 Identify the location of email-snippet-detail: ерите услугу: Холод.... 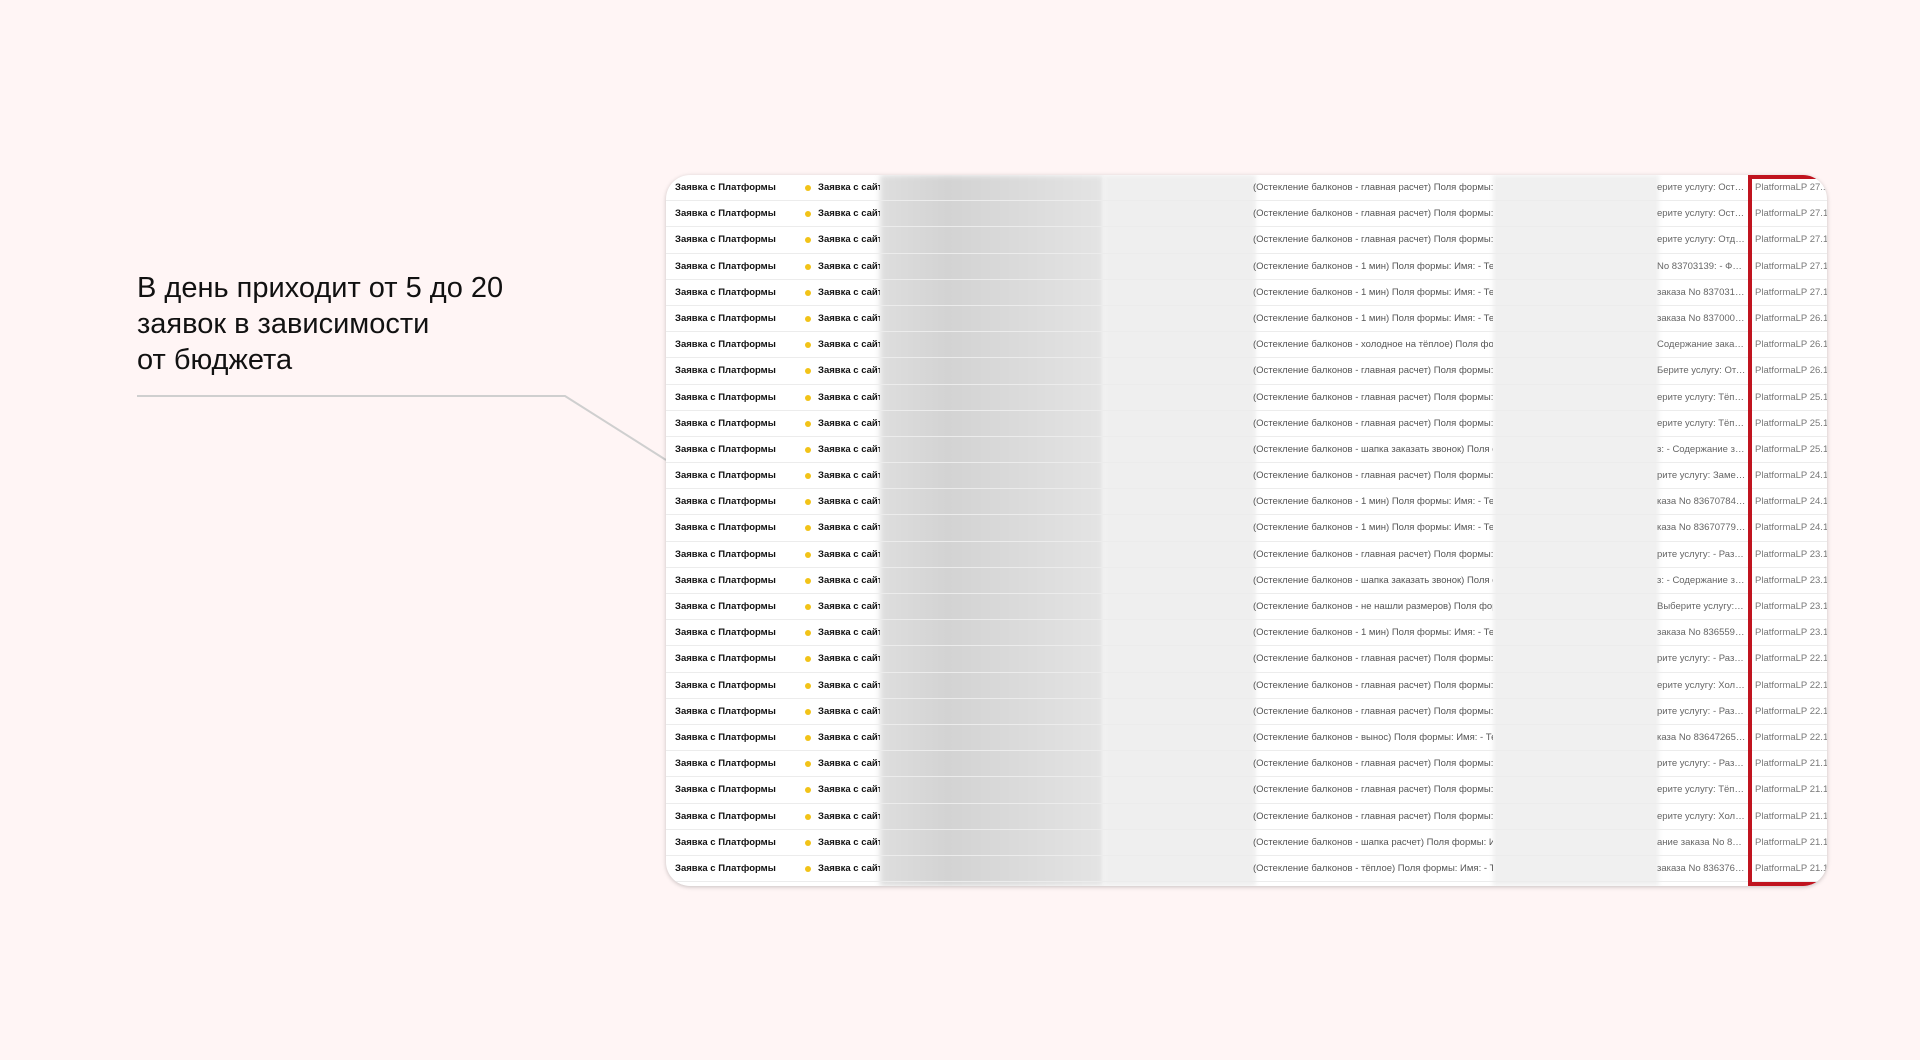
(1701, 816).